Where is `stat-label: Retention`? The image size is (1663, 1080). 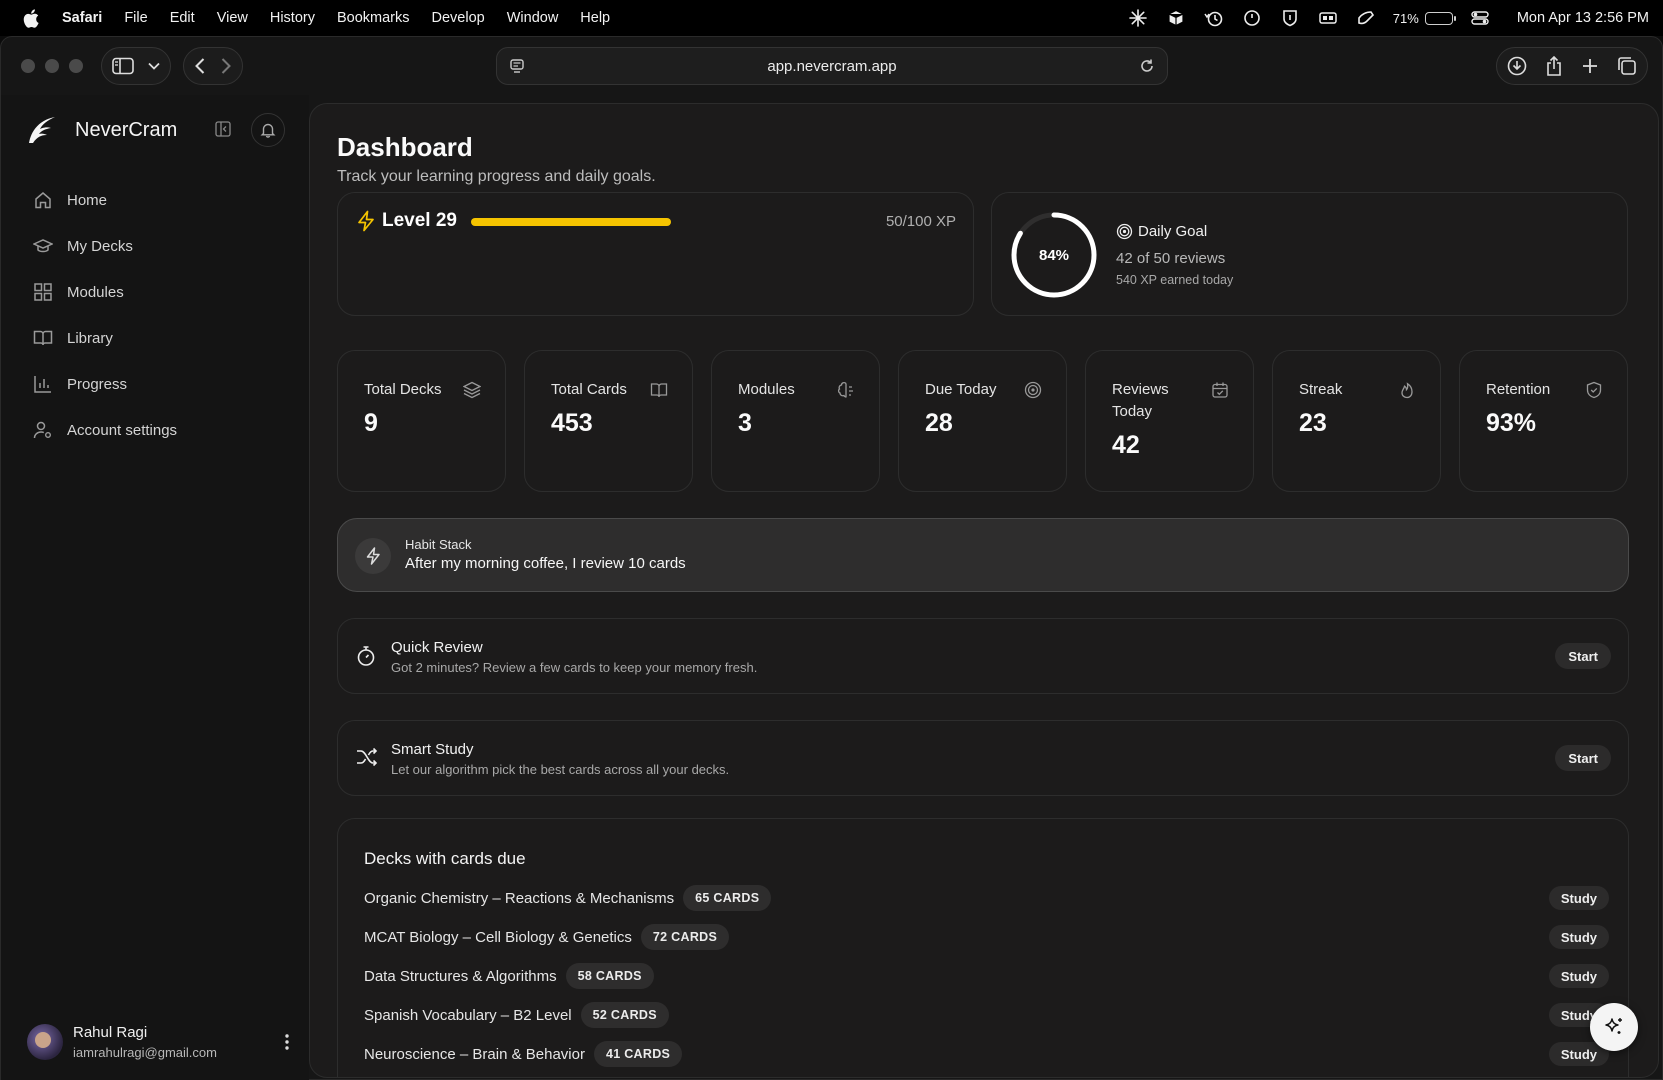 stat-label: Retention is located at coordinates (1518, 389).